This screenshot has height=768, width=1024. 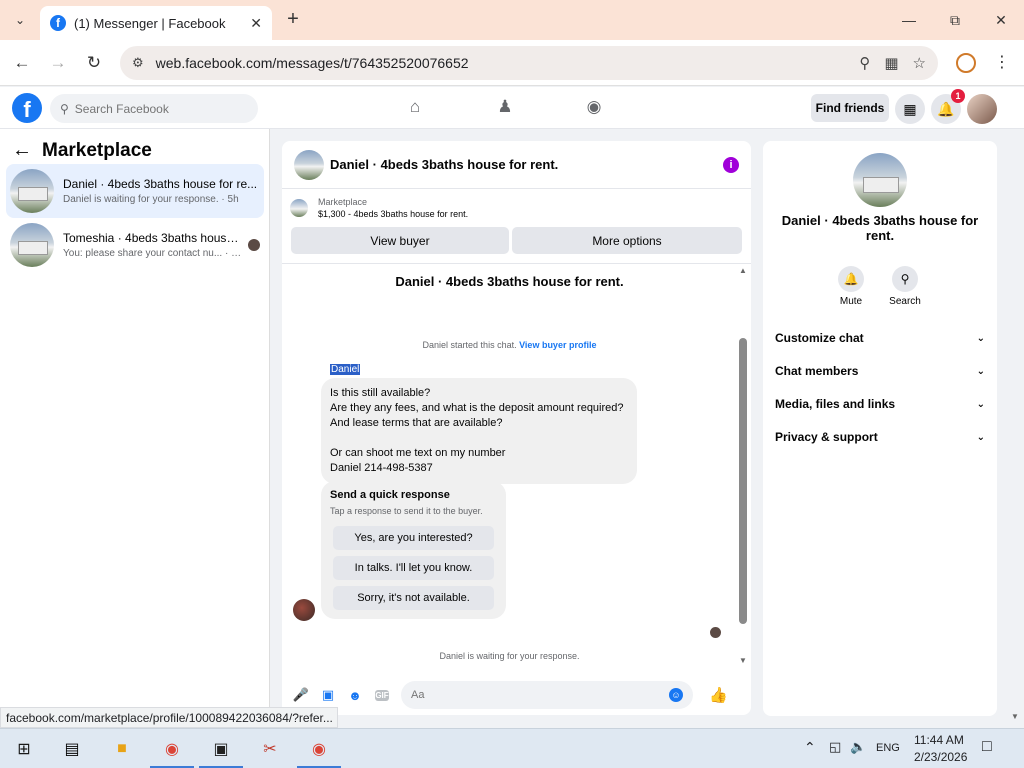 I want to click on chat-members-section: Chat members ⌄, so click(x=880, y=371).